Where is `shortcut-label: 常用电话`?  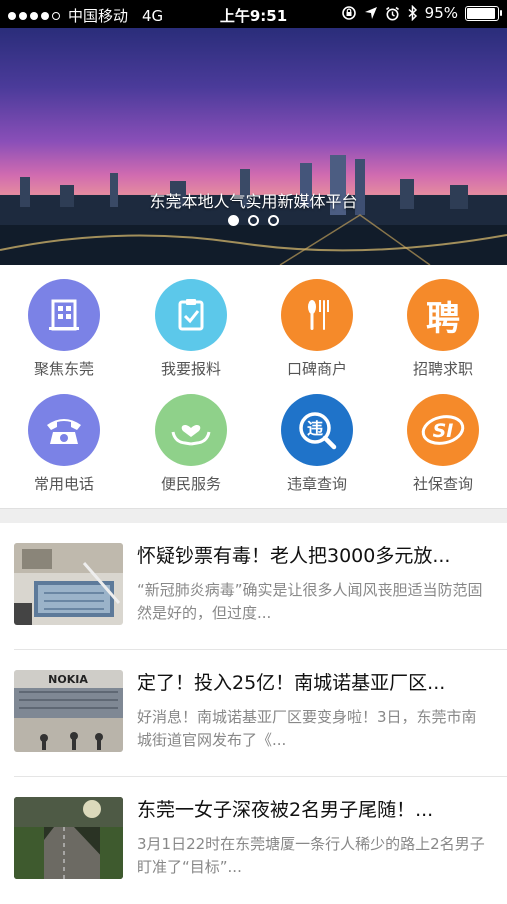
shortcut-label: 常用电话 is located at coordinates (63, 484).